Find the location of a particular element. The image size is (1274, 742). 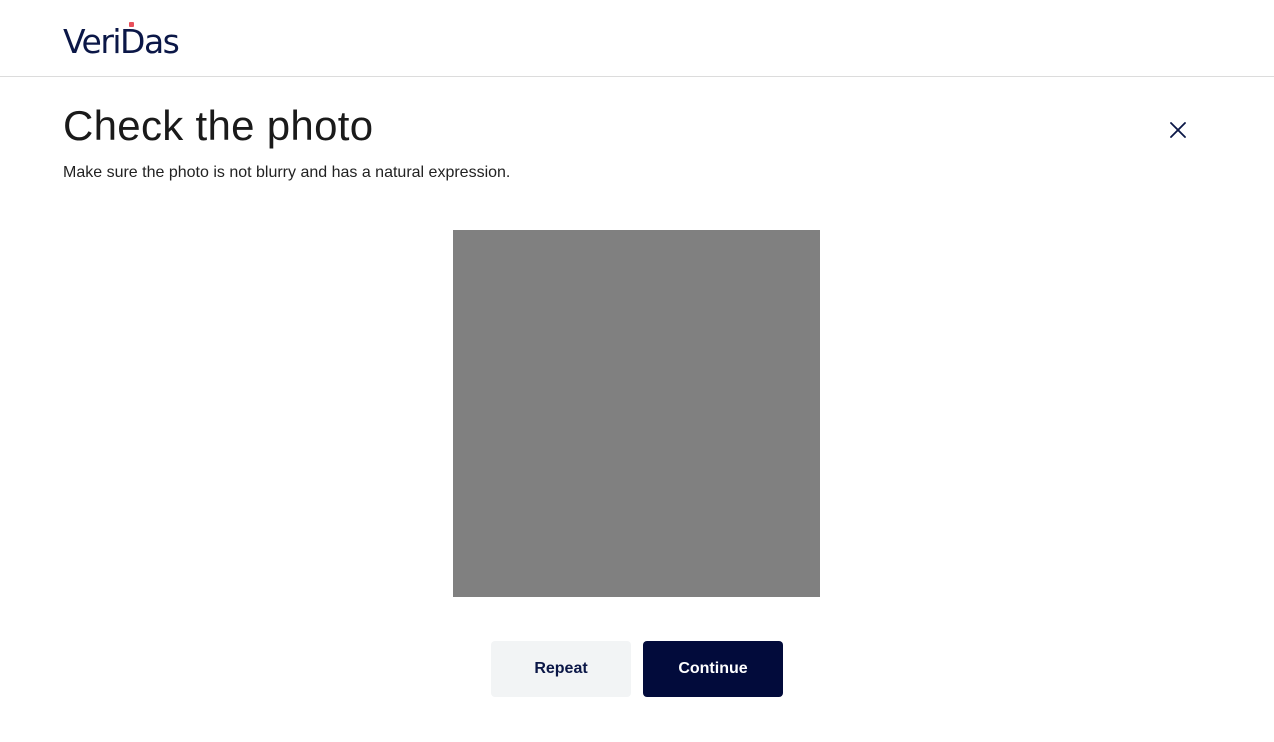

close-icon is located at coordinates (1178, 130).